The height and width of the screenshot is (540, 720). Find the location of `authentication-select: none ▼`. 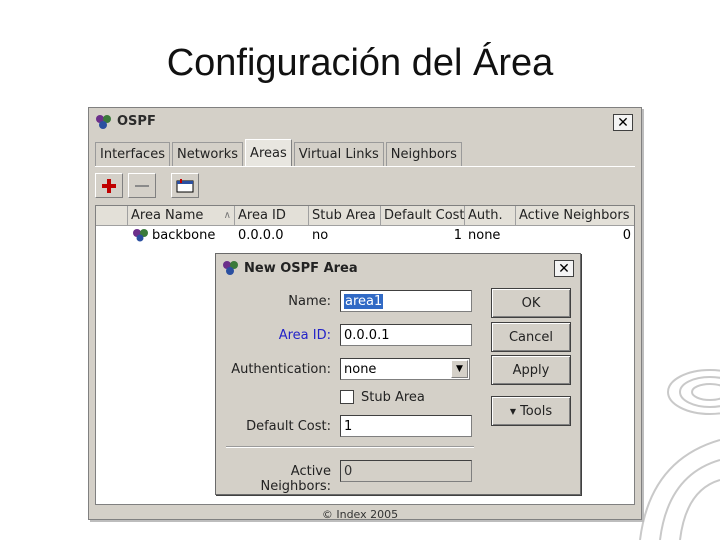

authentication-select: none ▼ is located at coordinates (405, 369).